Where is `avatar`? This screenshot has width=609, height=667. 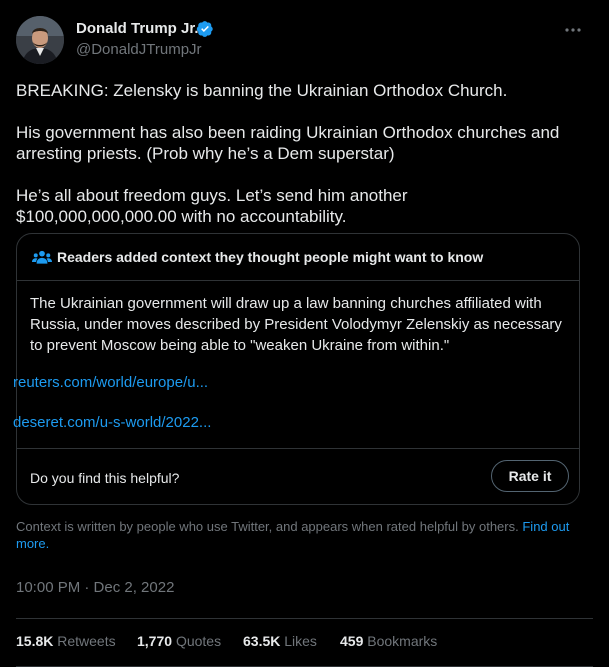 avatar is located at coordinates (40, 40).